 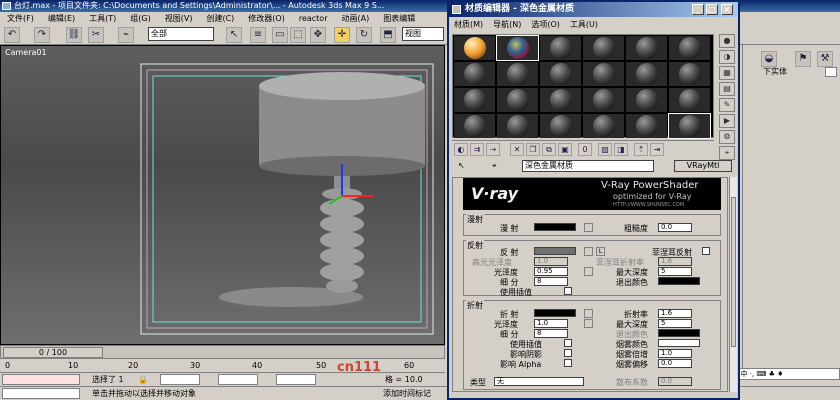 What do you see at coordinates (41, 393) in the screenshot?
I see `script-mini-listener` at bounding box center [41, 393].